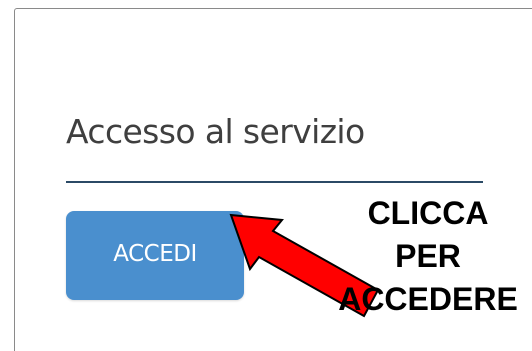  What do you see at coordinates (428, 299) in the screenshot?
I see `annotation-line-3: ACCEDERE` at bounding box center [428, 299].